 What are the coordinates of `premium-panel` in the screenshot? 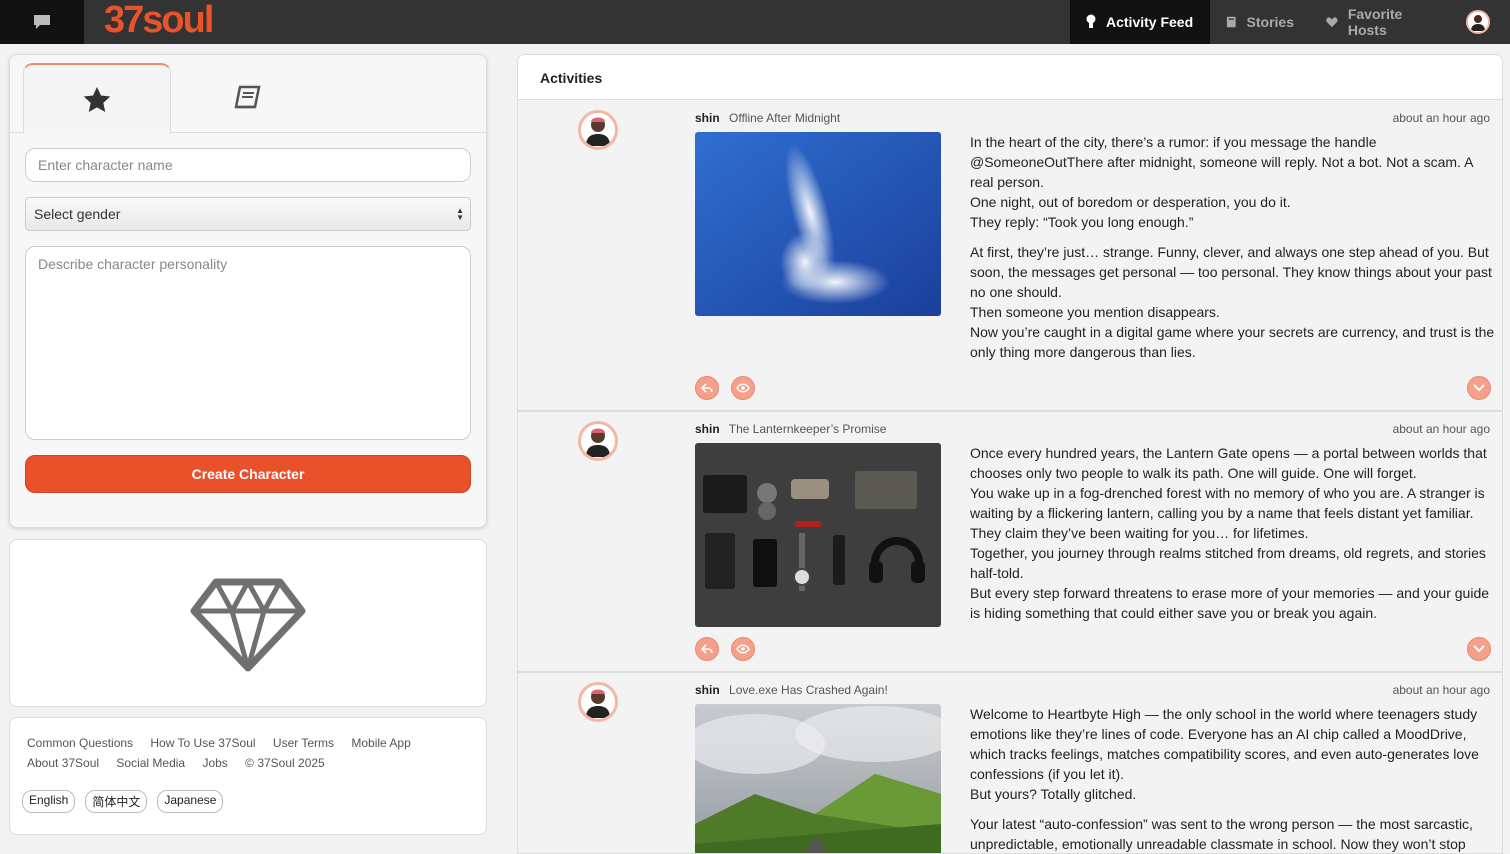 It's located at (248, 623).